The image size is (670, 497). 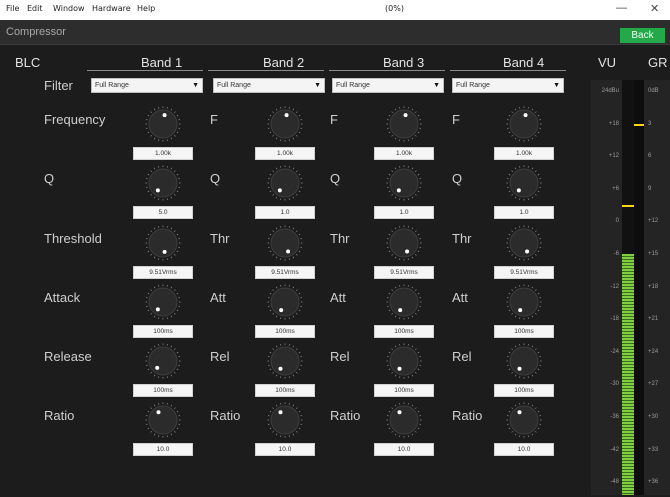 What do you see at coordinates (508, 70) in the screenshot?
I see `band-4-divider` at bounding box center [508, 70].